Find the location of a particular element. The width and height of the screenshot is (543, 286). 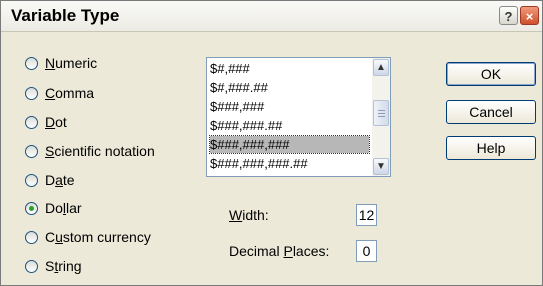

radio-date: Date is located at coordinates (50, 180).